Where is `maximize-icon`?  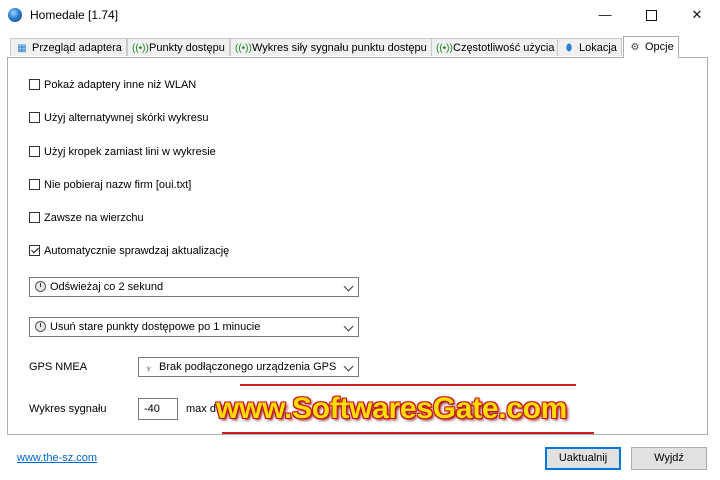 maximize-icon is located at coordinates (651, 16).